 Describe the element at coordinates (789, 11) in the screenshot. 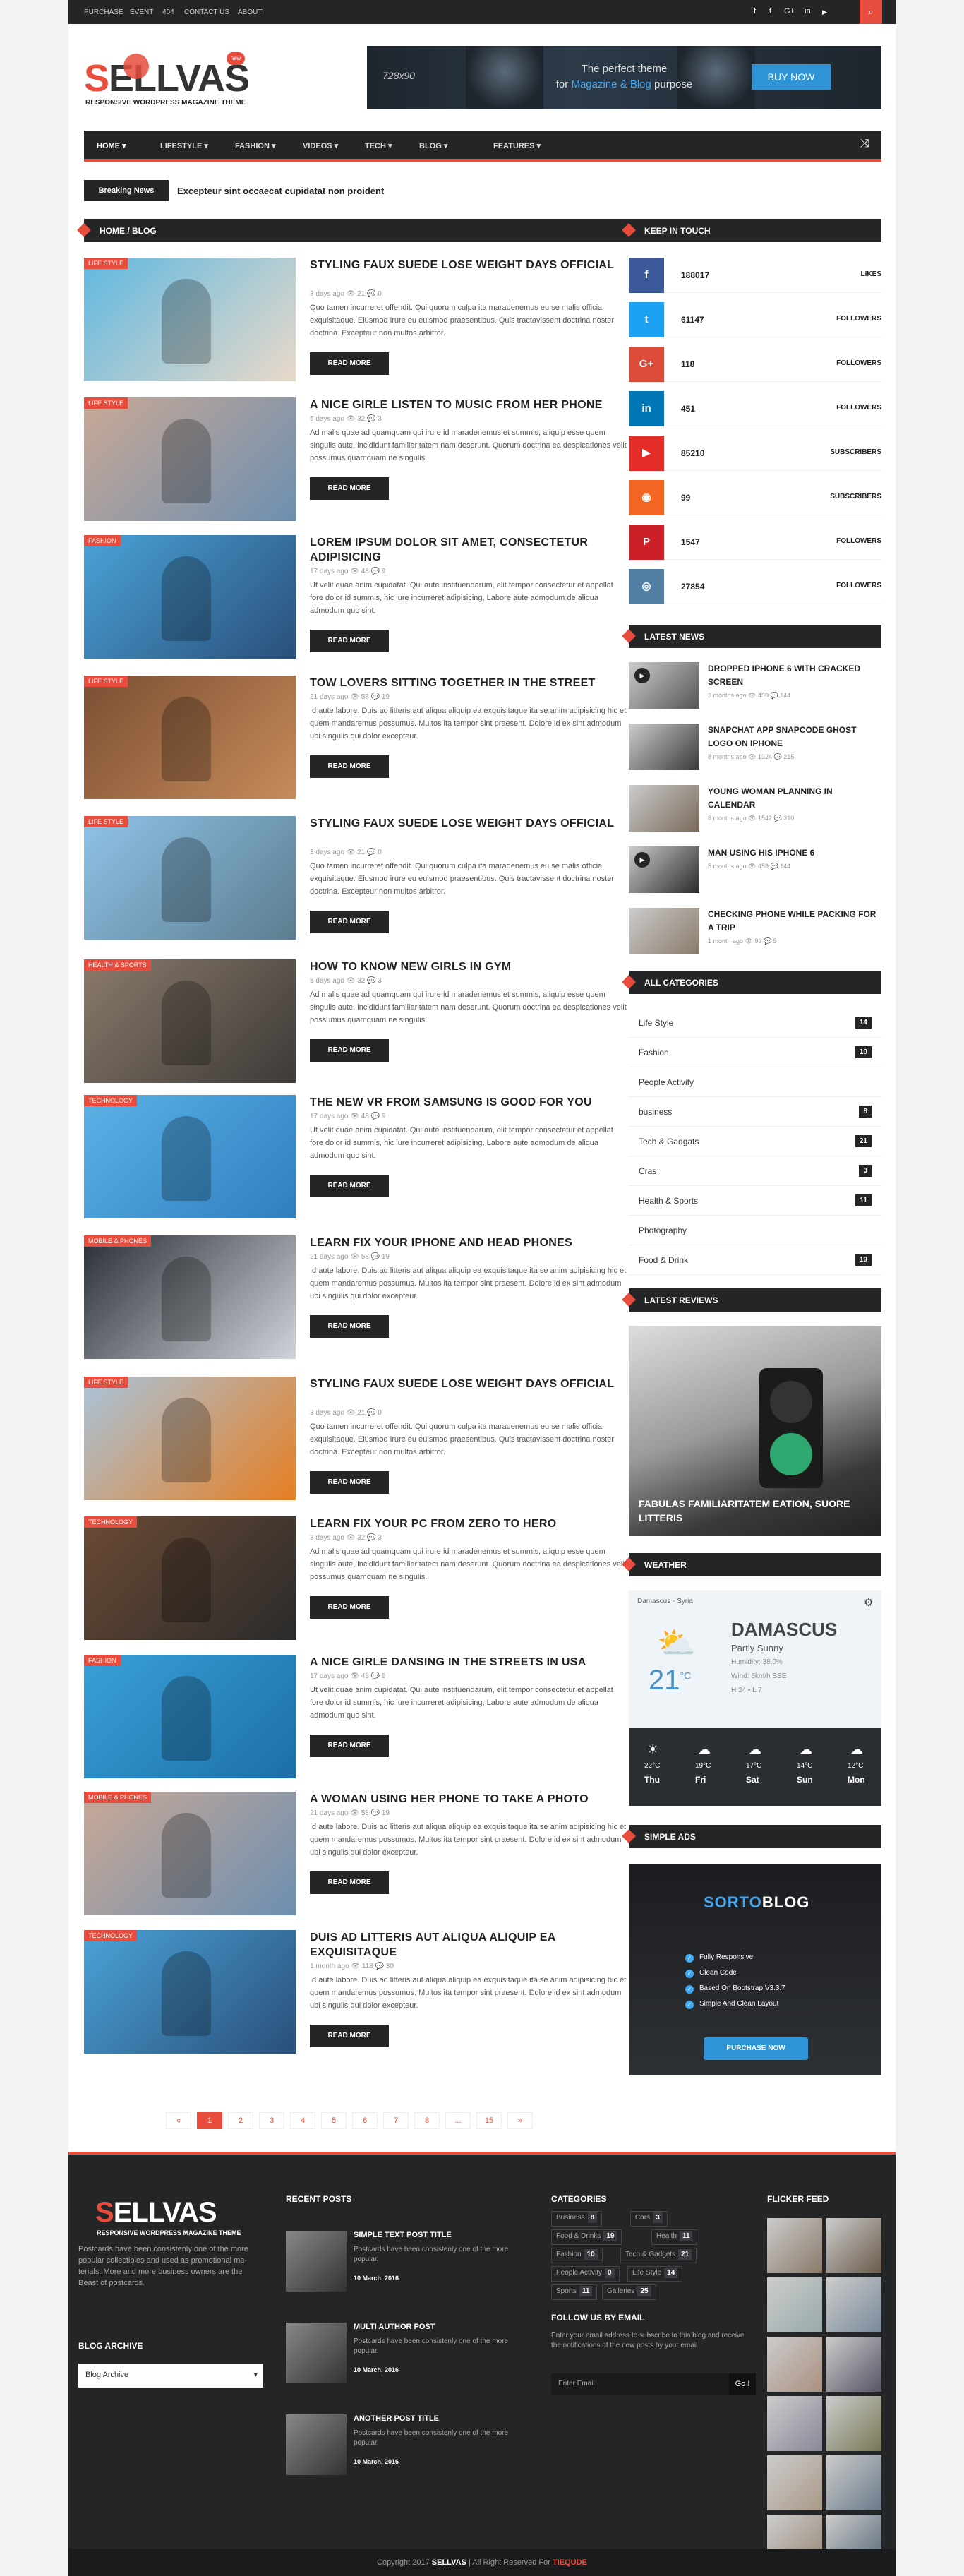

I see `google-plus-icon: G+` at that location.